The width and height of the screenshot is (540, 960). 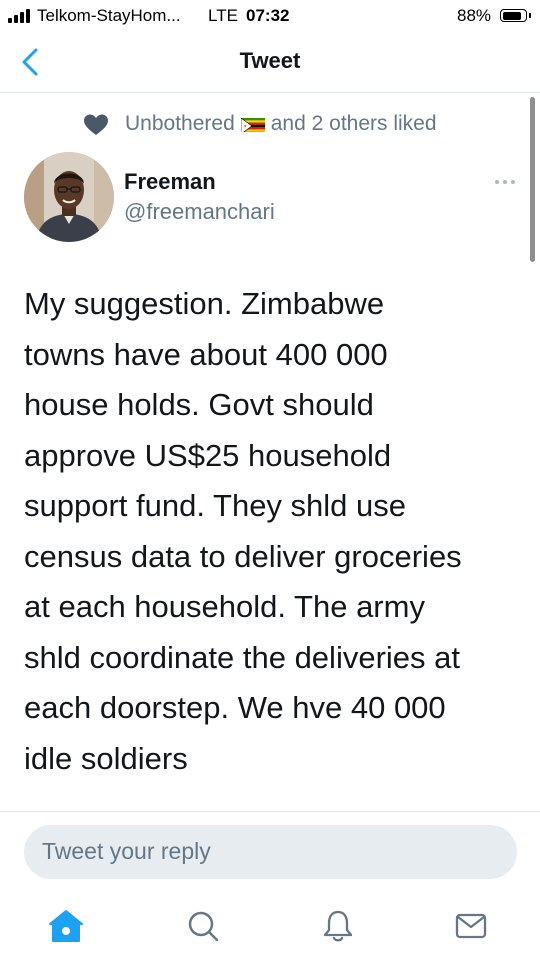 I want to click on author-handle: @freemanchari, so click(x=199, y=212).